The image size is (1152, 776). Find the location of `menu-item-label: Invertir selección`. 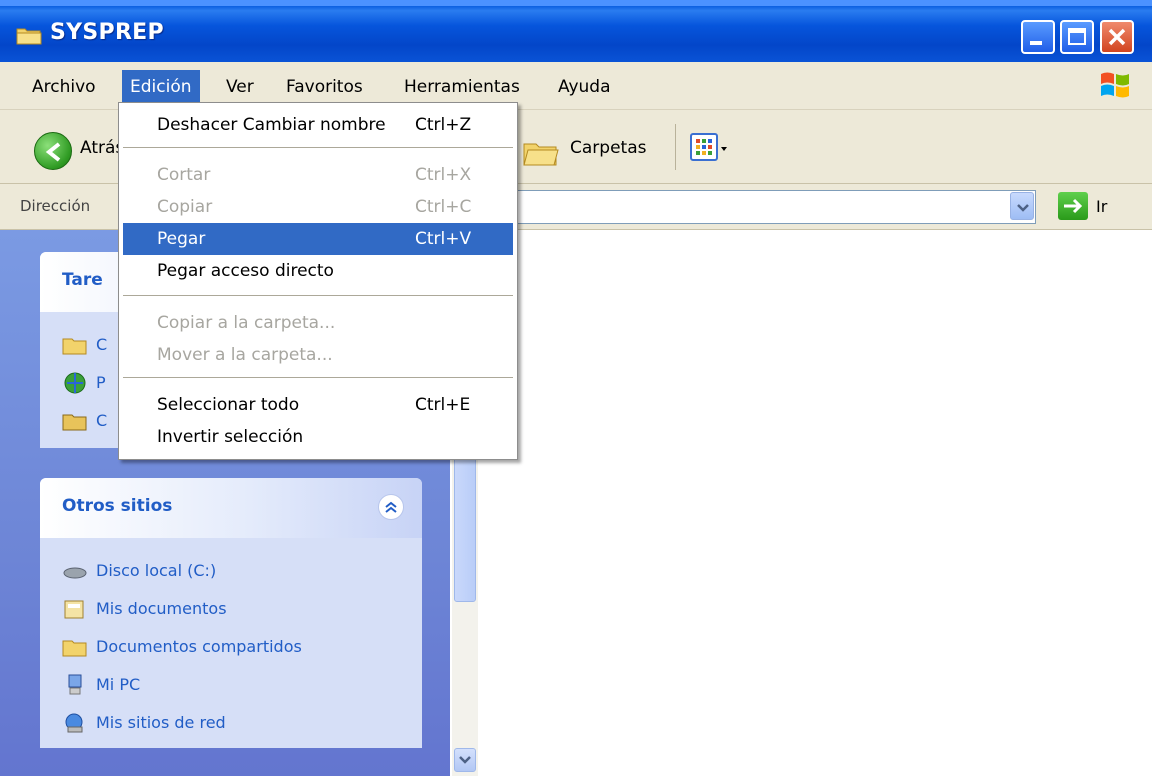

menu-item-label: Invertir selección is located at coordinates (230, 437).